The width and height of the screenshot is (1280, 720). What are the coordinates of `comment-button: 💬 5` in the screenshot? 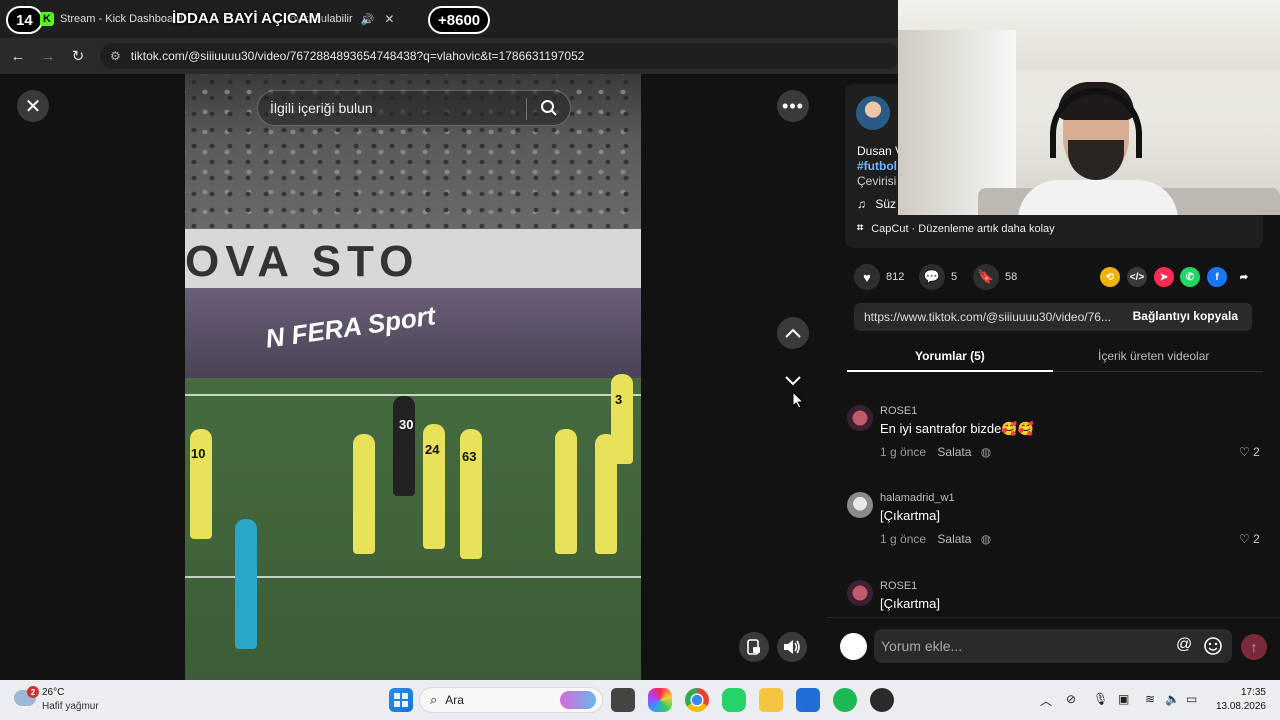 It's located at (938, 277).